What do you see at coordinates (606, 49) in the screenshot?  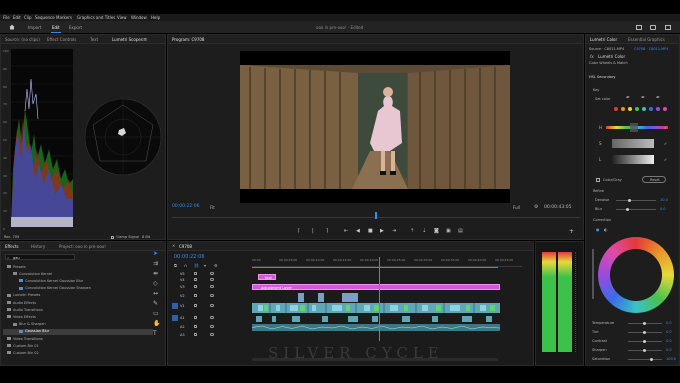 I see `lumetri-source: Source · C8011.MP4` at bounding box center [606, 49].